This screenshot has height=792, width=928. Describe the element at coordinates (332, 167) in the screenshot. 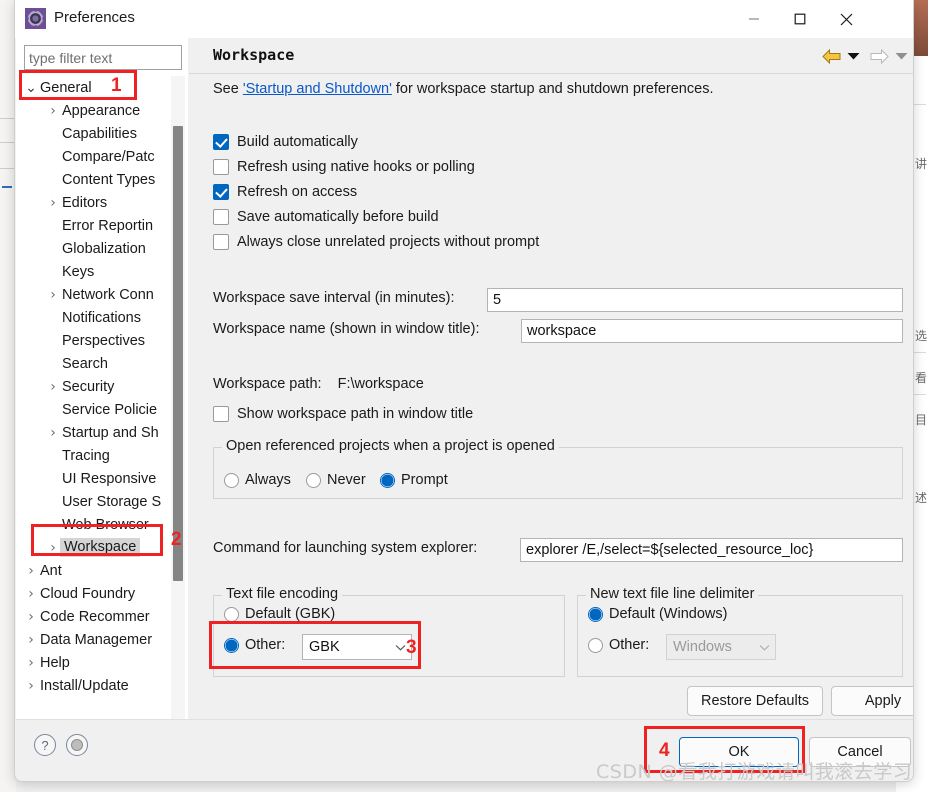

I see `checkbox-refresh-using-native-hooks-or-polling: Refresh using native hooks or polling` at that location.